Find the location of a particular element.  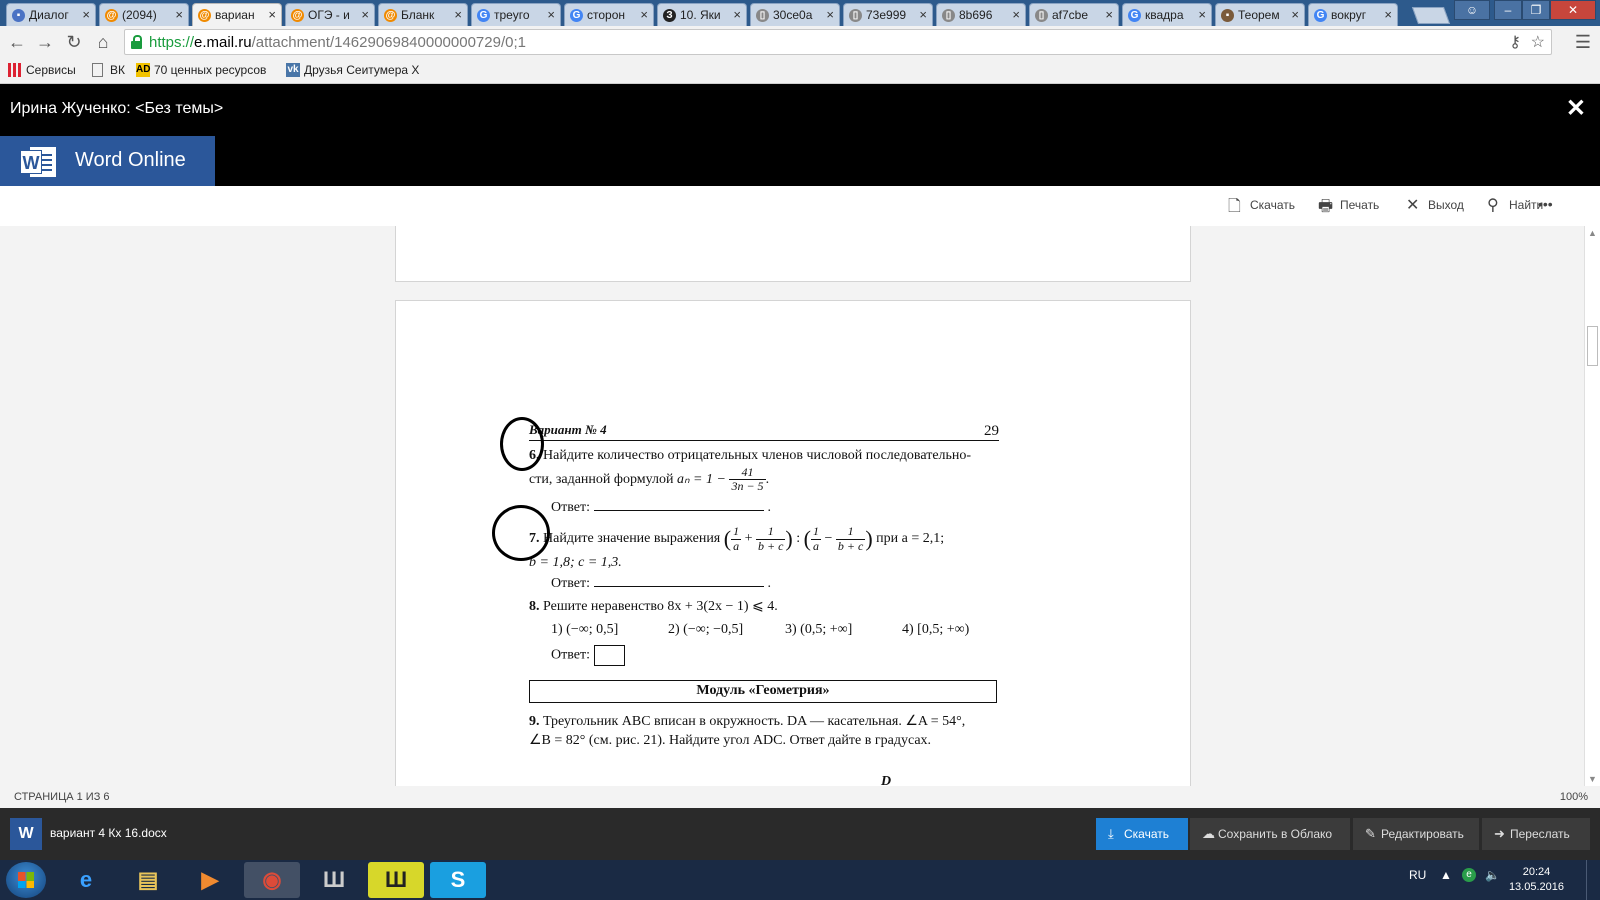

hand-drawn-circle is located at coordinates (522, 444).